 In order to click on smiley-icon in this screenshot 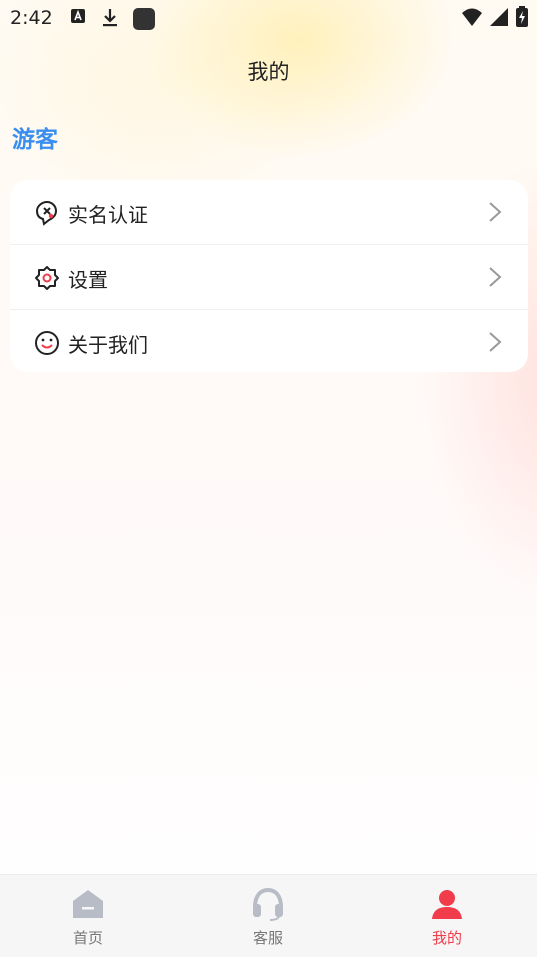, I will do `click(47, 343)`.